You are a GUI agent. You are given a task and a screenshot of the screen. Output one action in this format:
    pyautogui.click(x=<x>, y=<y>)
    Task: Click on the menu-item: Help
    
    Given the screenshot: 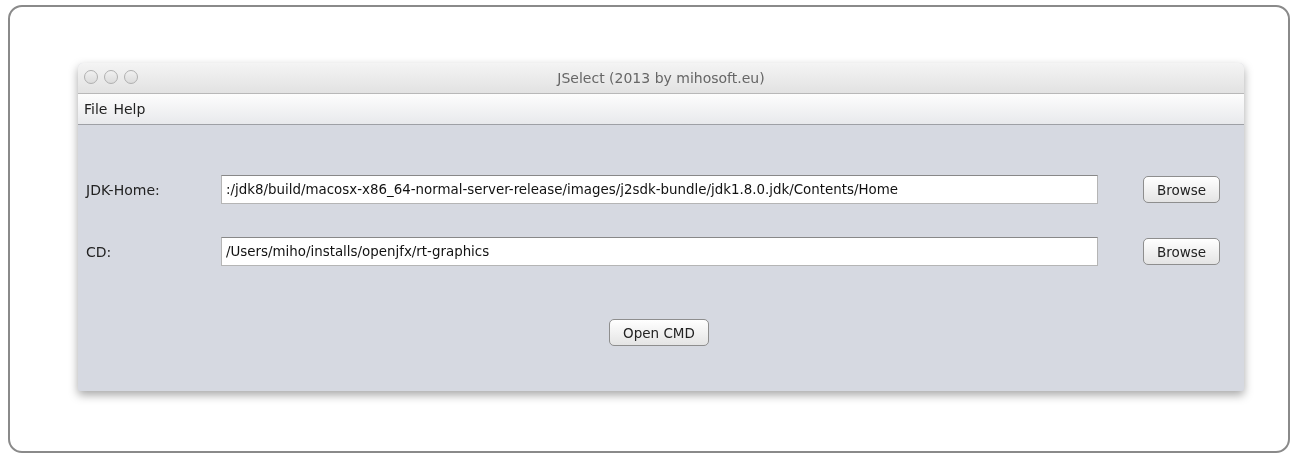 What is the action you would take?
    pyautogui.click(x=129, y=109)
    